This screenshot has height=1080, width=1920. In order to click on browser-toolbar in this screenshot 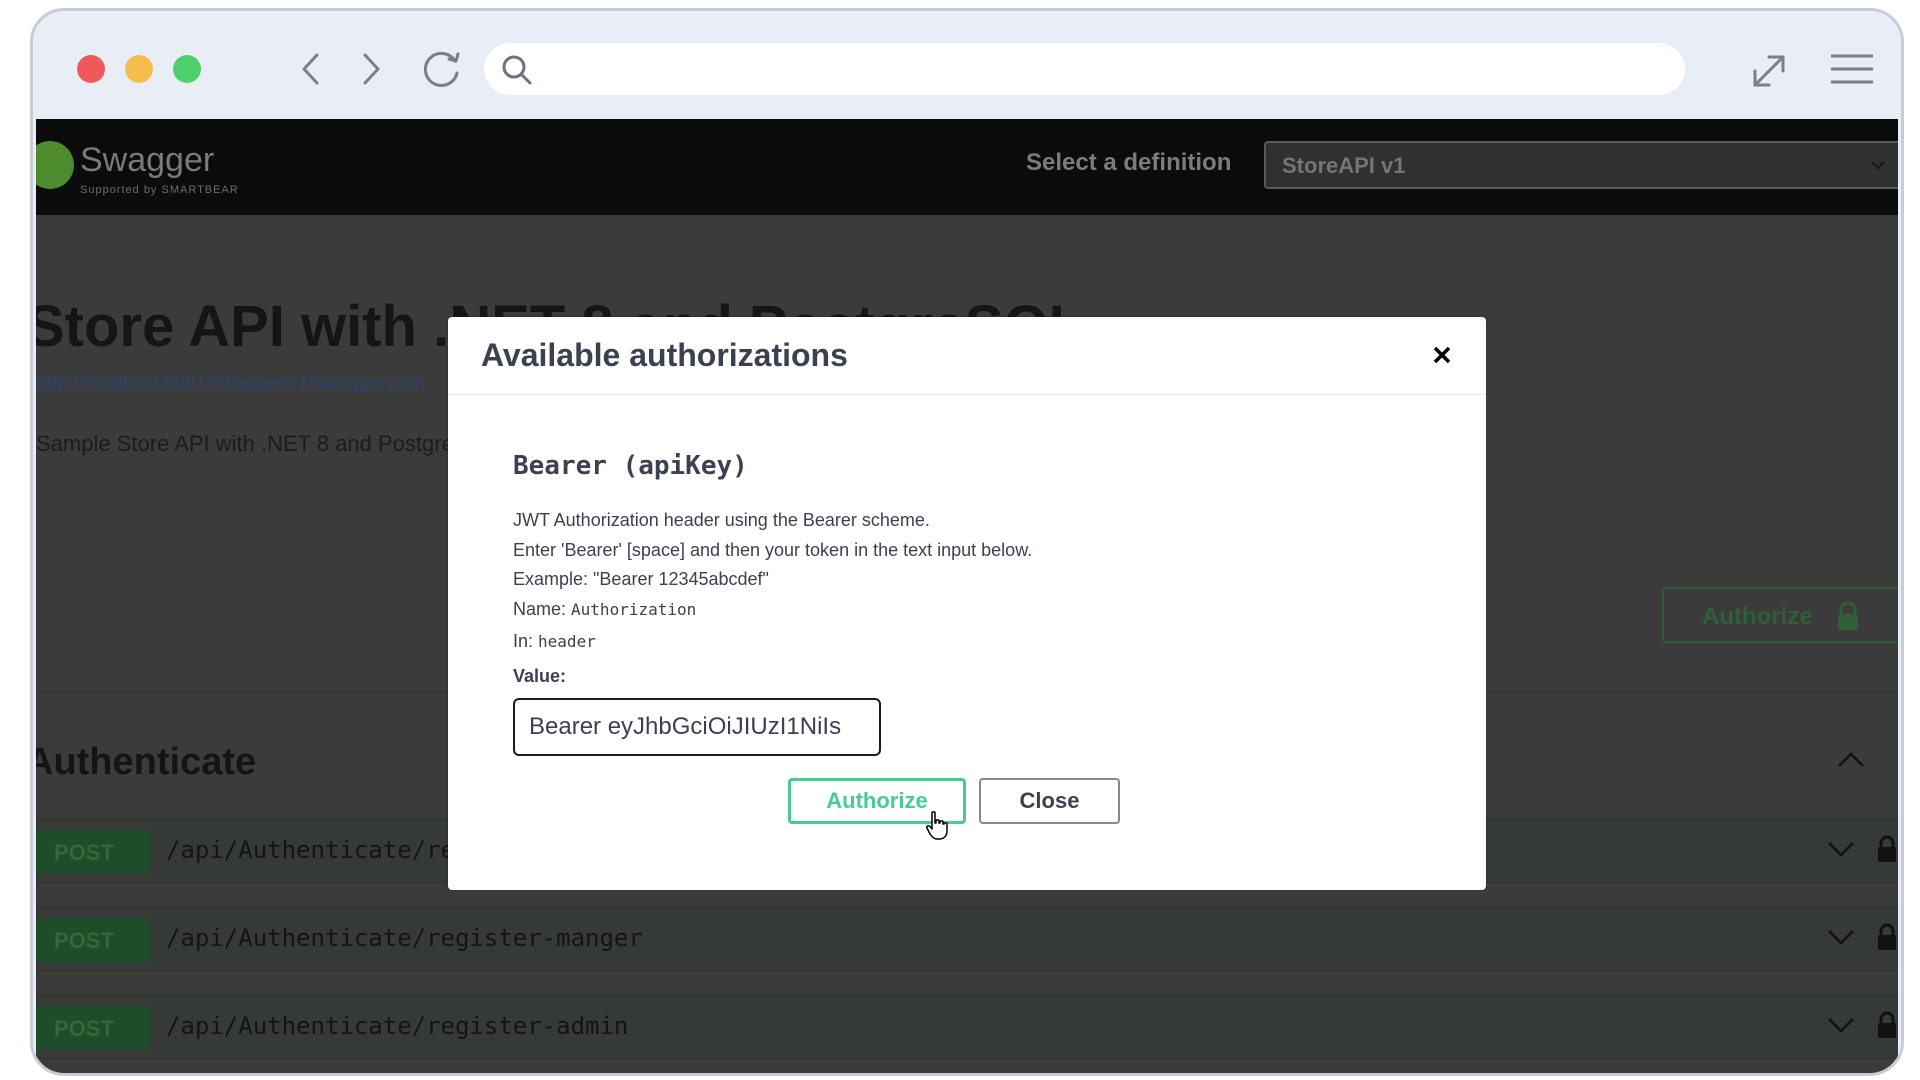, I will do `click(967, 63)`.